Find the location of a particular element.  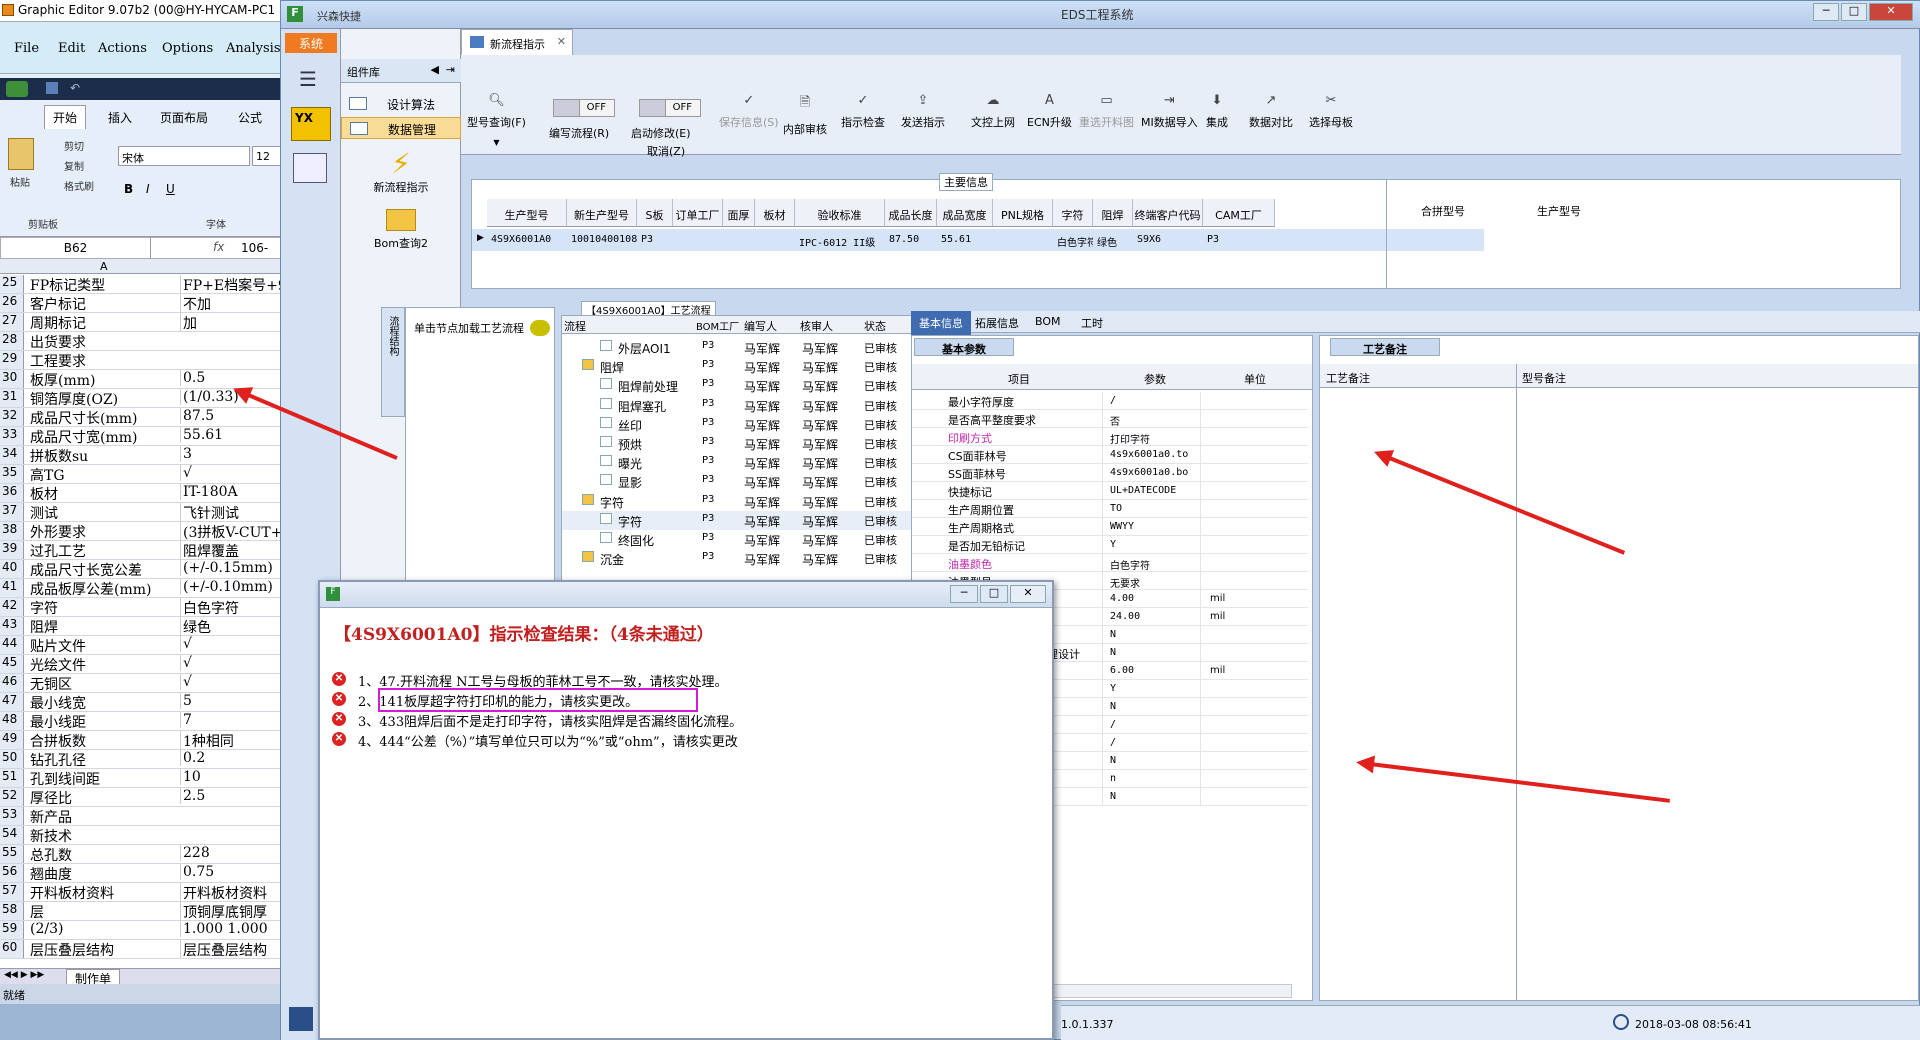

flow-row: 预烘 P3 马军辉 马军辉 已审核 is located at coordinates (740, 443).